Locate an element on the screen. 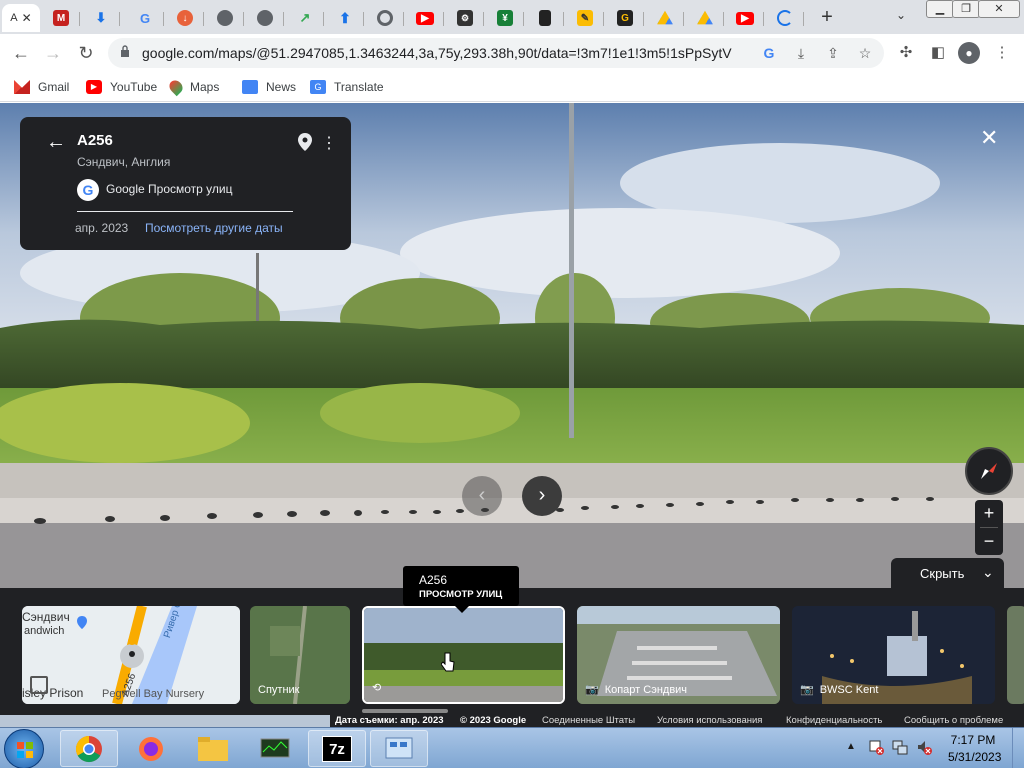  satellite-label: Спутник is located at coordinates (279, 690).